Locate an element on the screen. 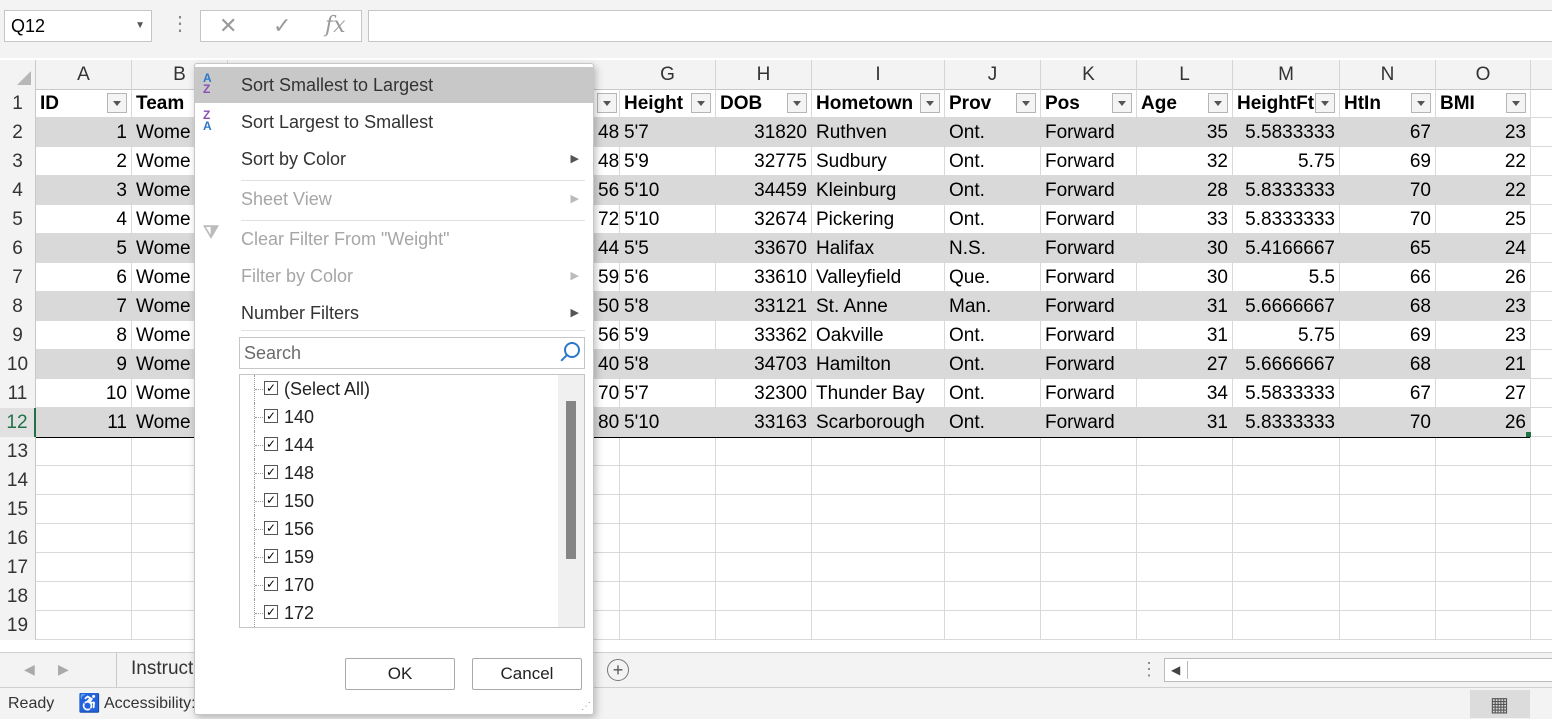  col-header-m: M is located at coordinates (1286, 74).